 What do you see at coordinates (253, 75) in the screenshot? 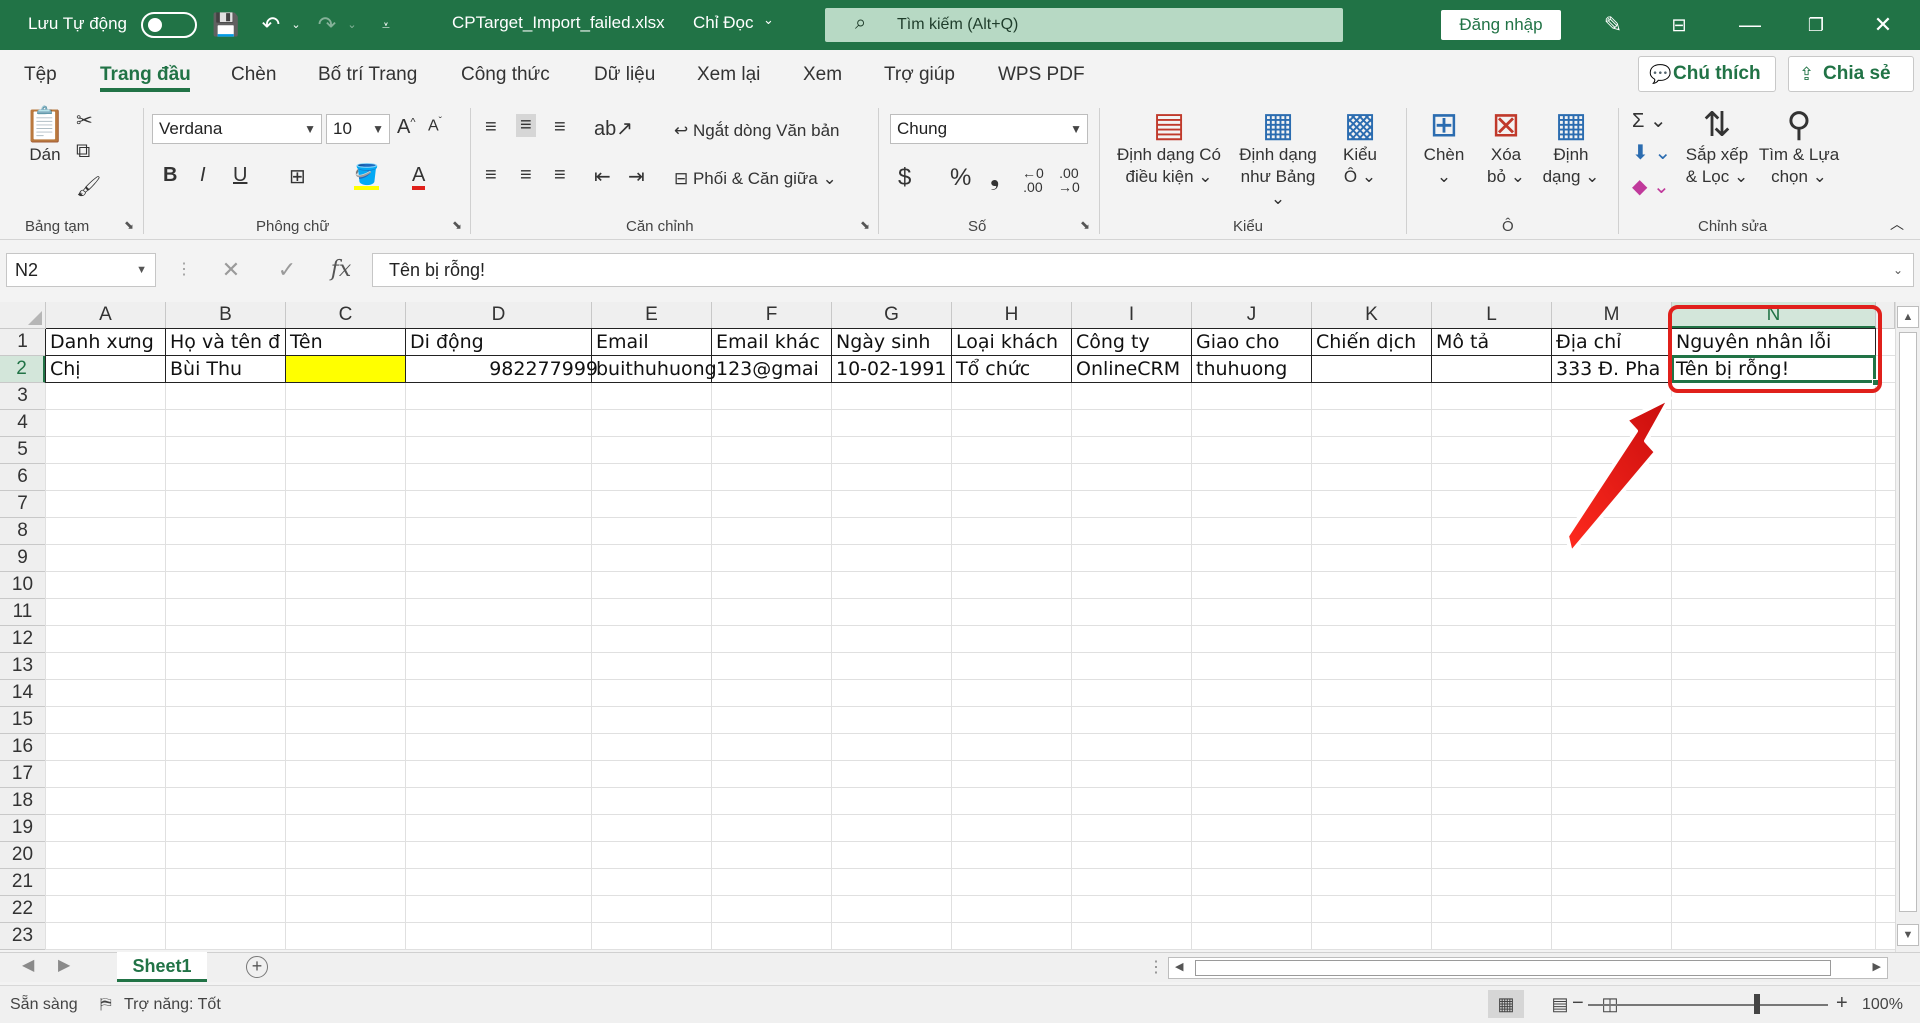
I see `tab-insert: Chèn` at bounding box center [253, 75].